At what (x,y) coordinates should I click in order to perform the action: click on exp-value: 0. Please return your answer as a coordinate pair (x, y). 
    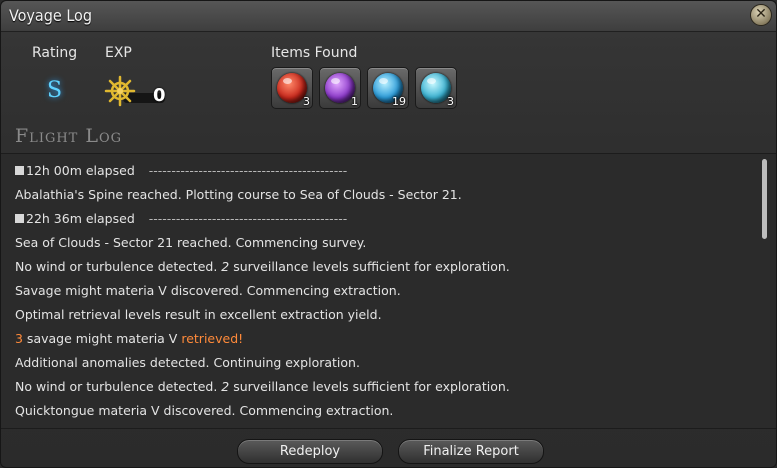
    Looking at the image, I should click on (159, 95).